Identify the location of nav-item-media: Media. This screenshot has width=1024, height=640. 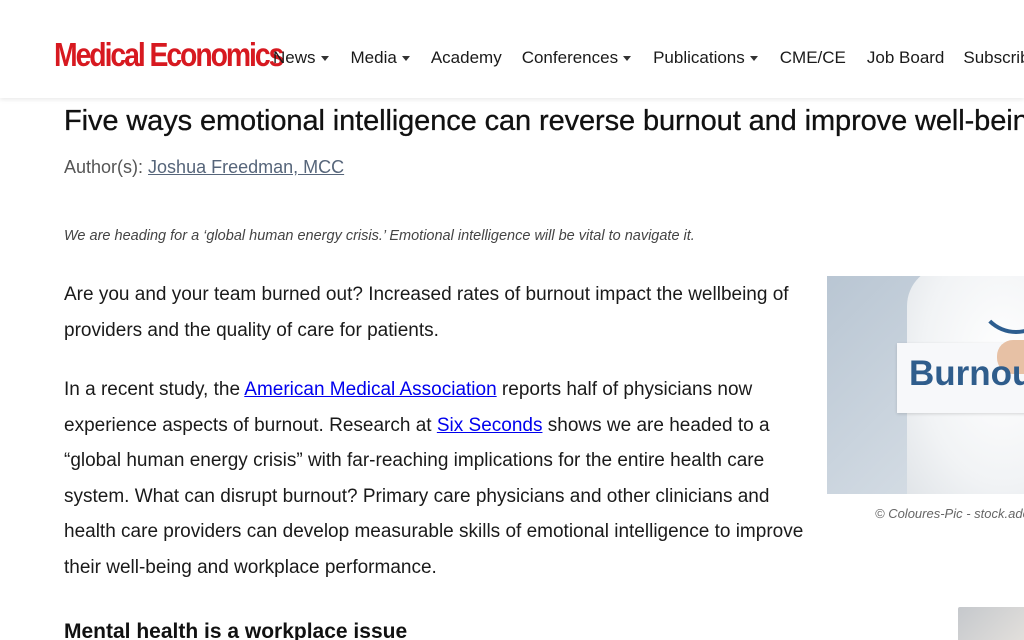
(380, 58).